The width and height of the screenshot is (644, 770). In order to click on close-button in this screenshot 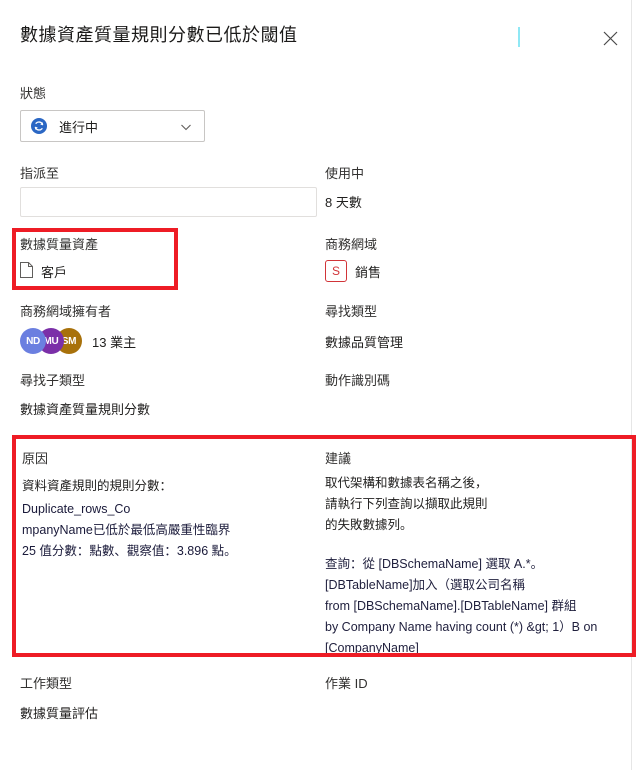, I will do `click(610, 38)`.